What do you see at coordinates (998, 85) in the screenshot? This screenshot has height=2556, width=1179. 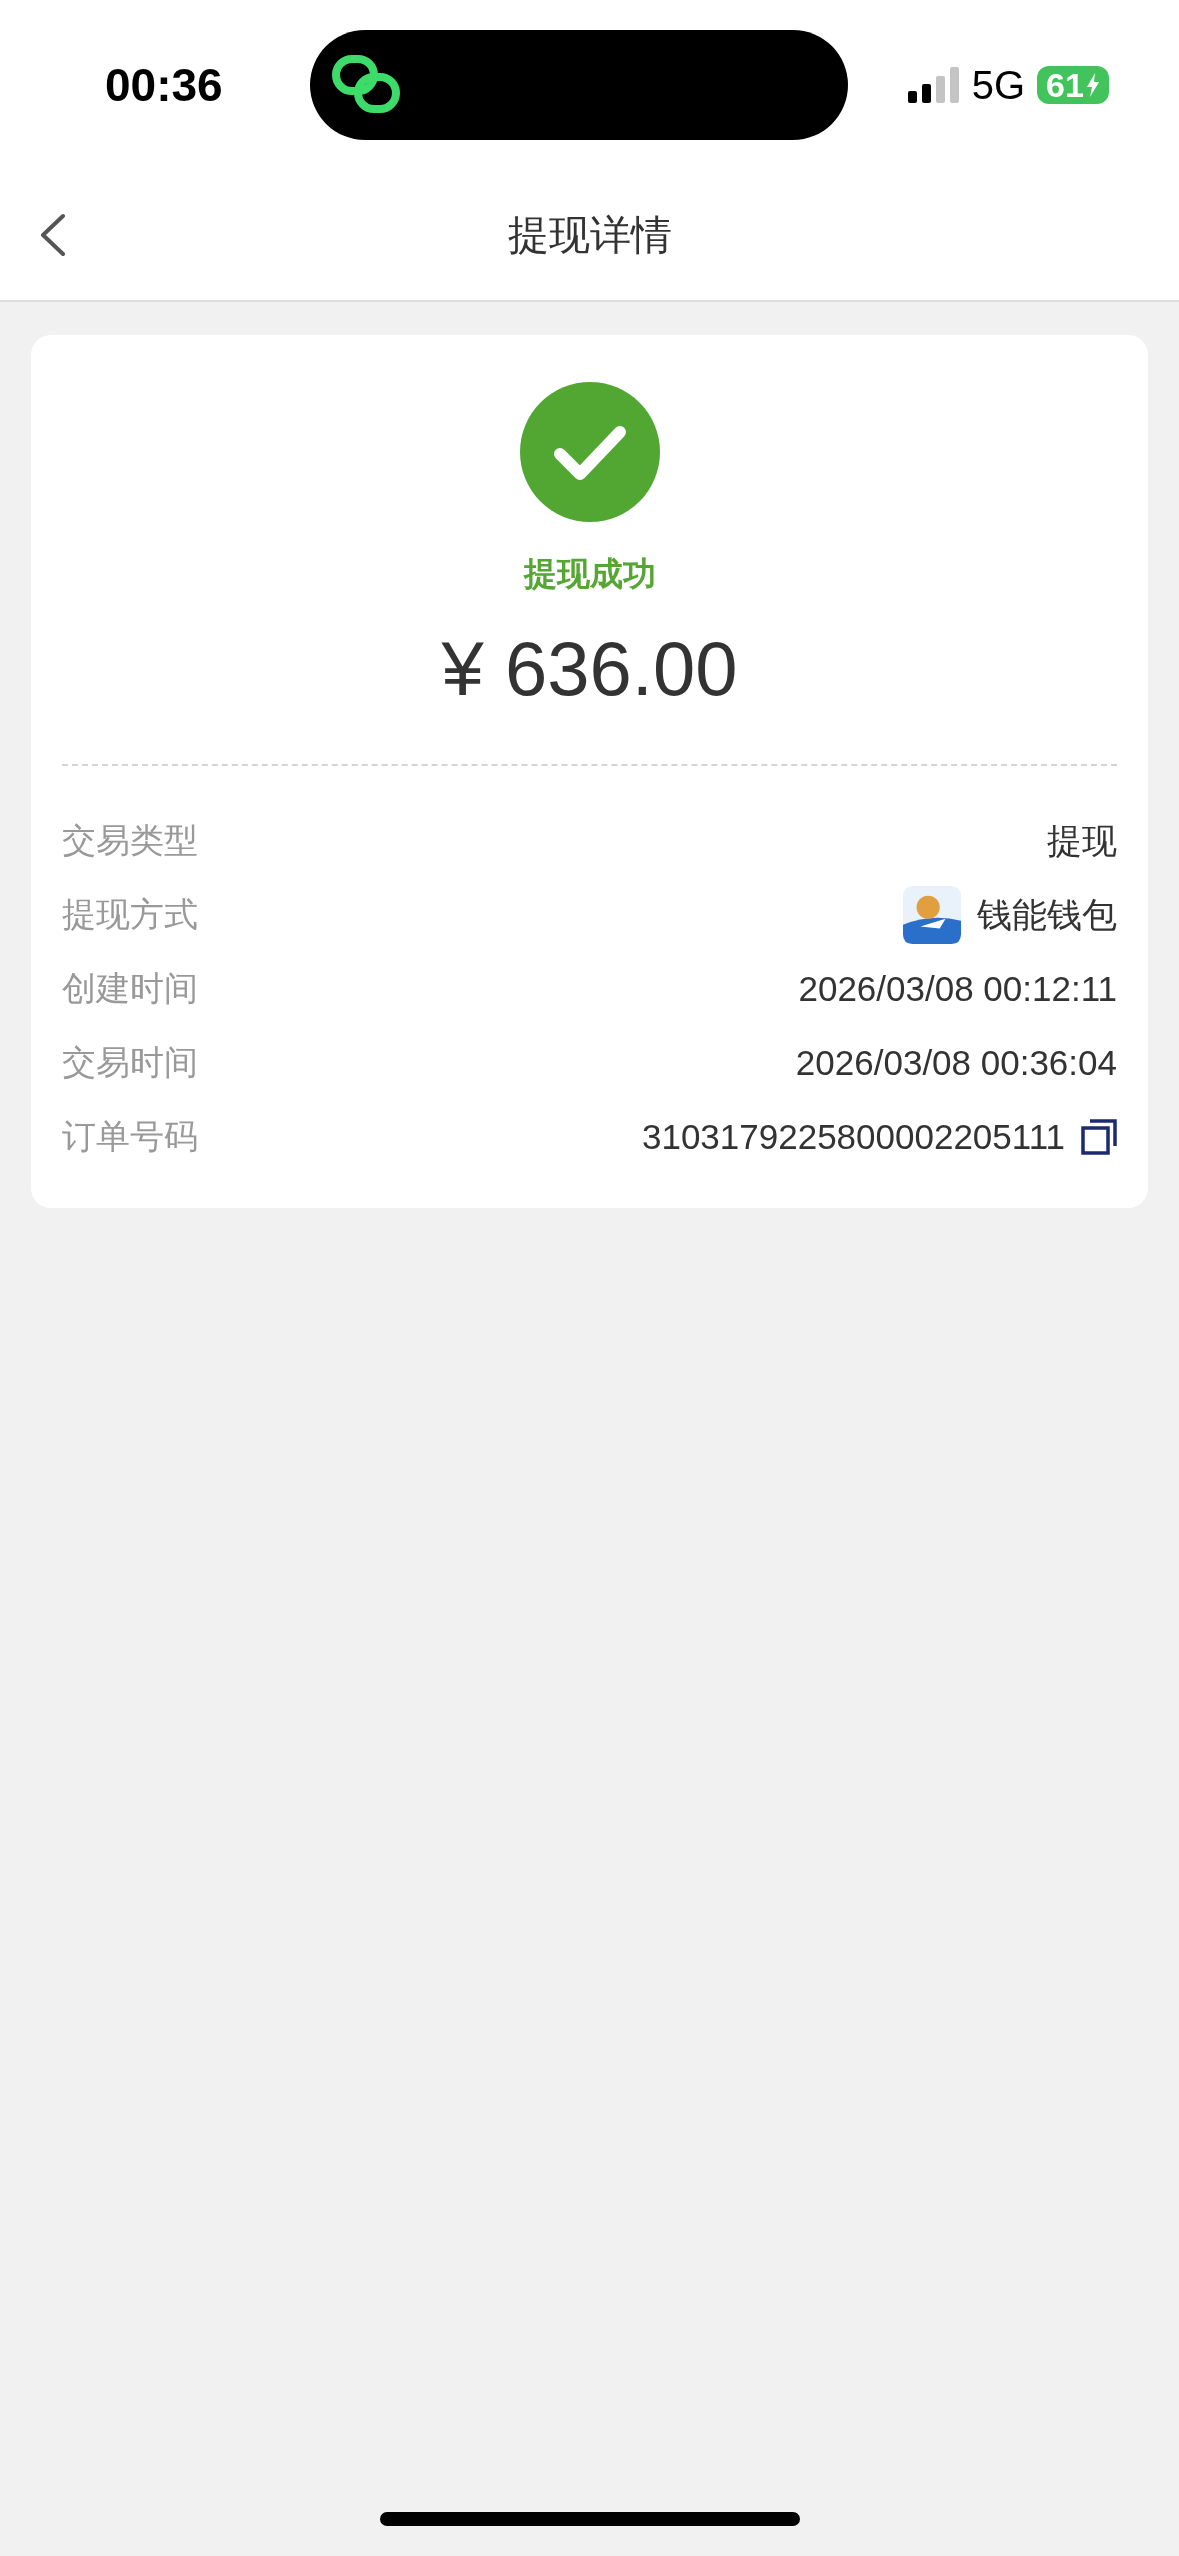 I see `network-label: 5G` at bounding box center [998, 85].